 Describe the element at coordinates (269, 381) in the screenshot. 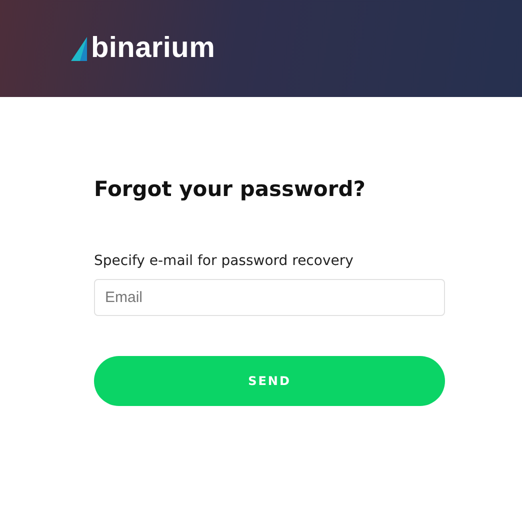

I see `send-button: SEND` at that location.